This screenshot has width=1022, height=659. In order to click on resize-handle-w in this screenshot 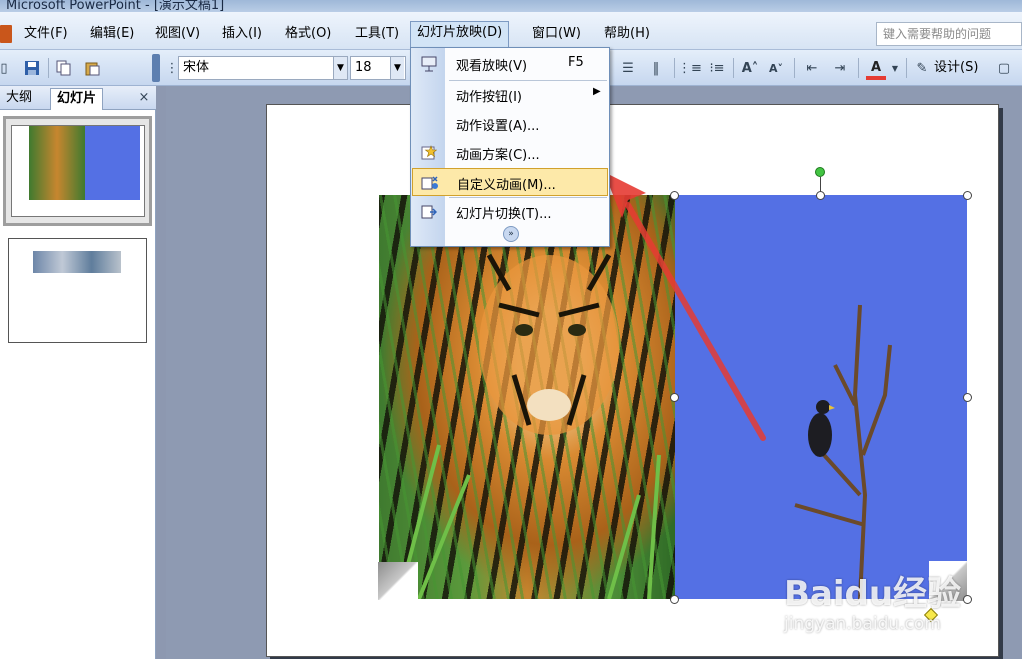, I will do `click(674, 397)`.